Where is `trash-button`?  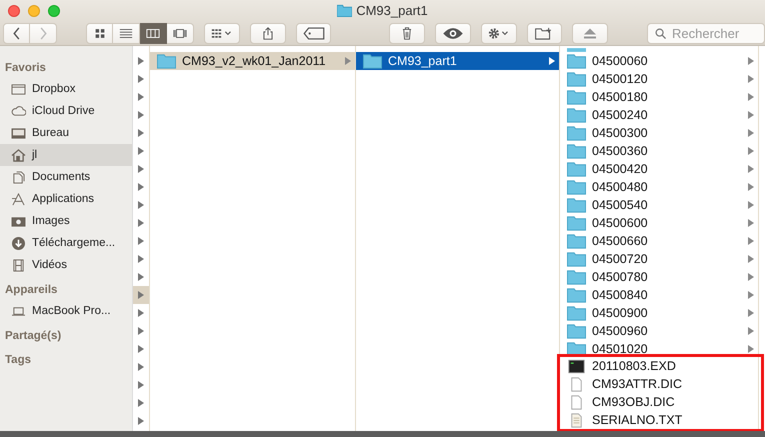
trash-button is located at coordinates (407, 33).